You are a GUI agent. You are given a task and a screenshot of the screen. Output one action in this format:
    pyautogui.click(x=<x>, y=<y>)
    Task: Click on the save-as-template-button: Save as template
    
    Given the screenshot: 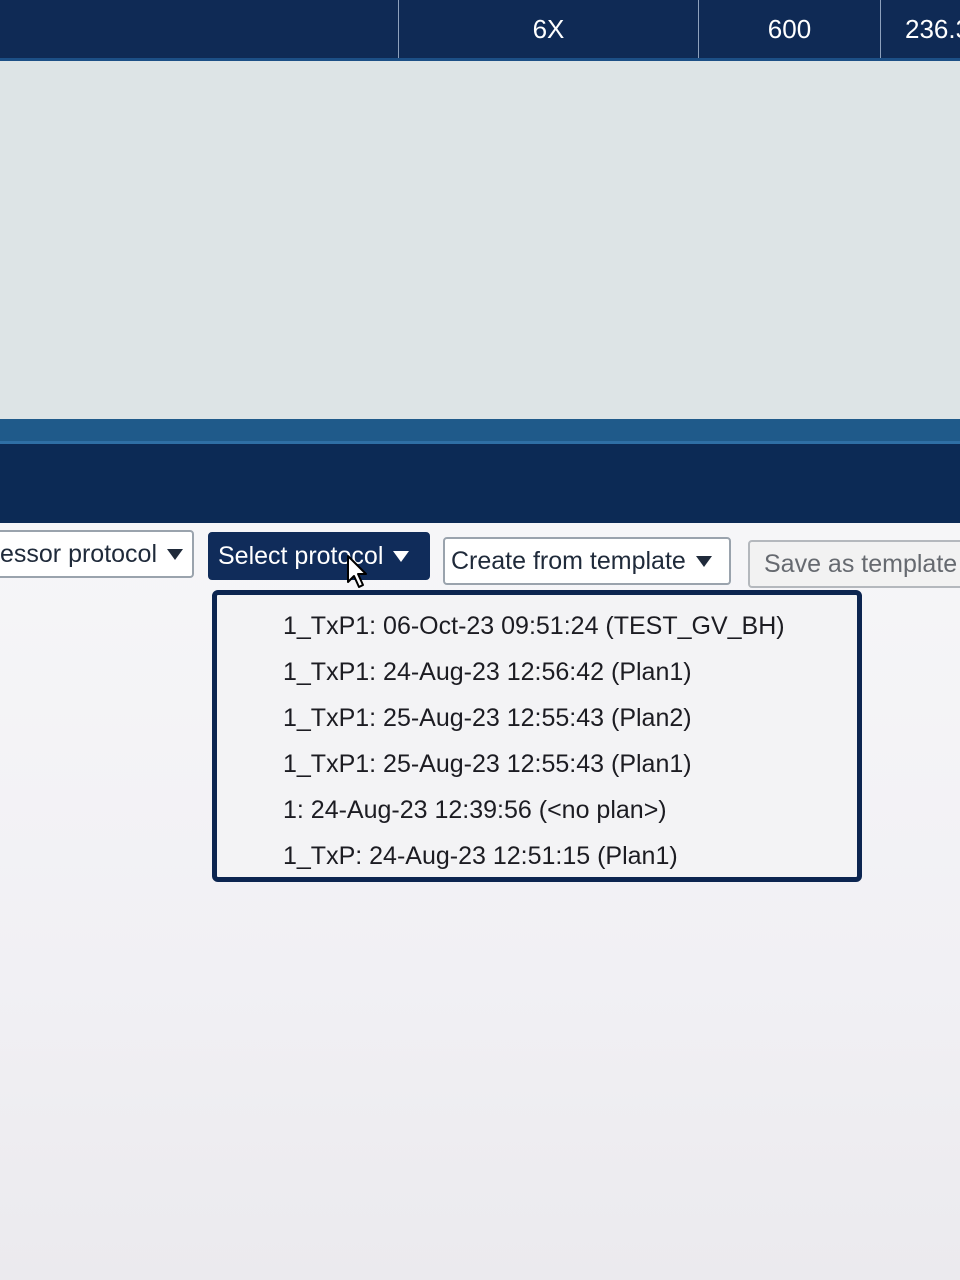 What is the action you would take?
    pyautogui.click(x=854, y=564)
    